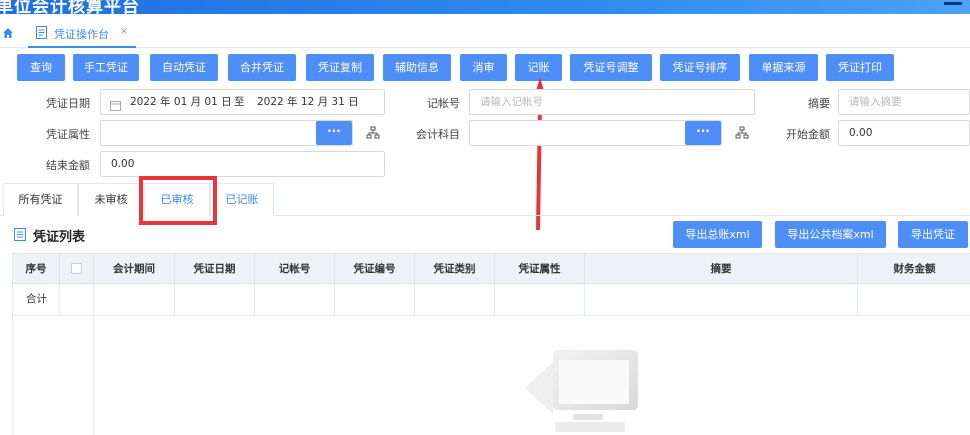  Describe the element at coordinates (375, 269) in the screenshot. I see `col-voucher-no: 凭证编号` at that location.